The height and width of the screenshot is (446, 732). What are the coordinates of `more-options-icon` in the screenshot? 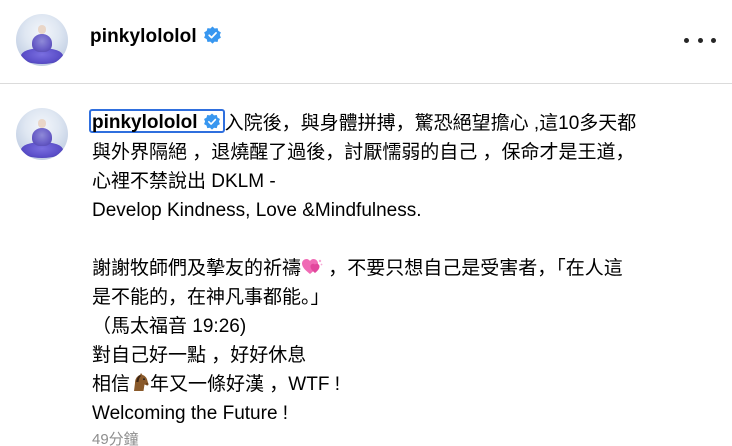 It's located at (686, 40).